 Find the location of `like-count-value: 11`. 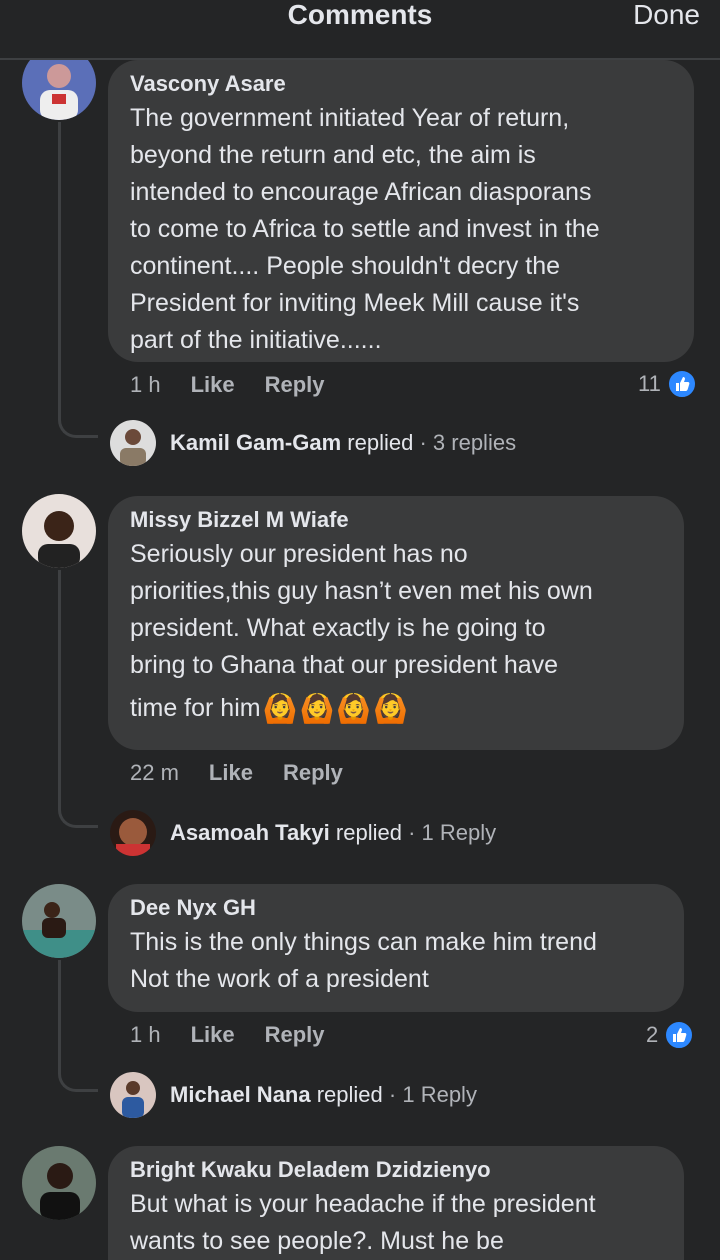

like-count-value: 11 is located at coordinates (649, 383).